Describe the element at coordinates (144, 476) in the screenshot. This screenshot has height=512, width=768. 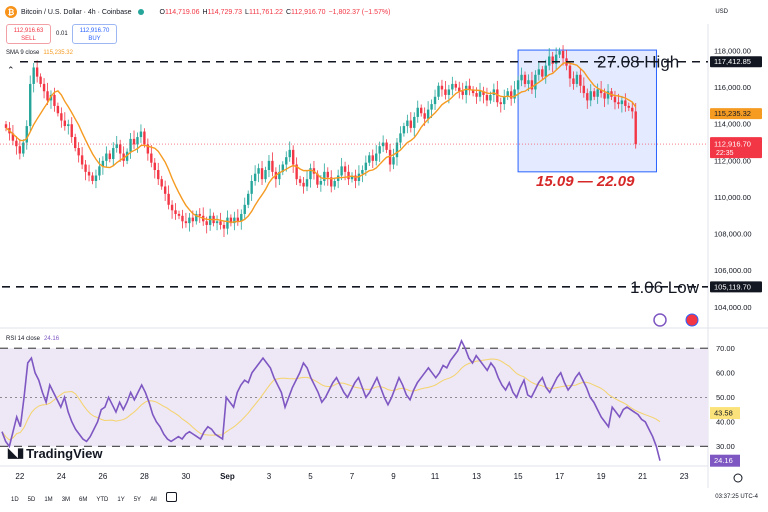
I see `time-tick-label: 28` at that location.